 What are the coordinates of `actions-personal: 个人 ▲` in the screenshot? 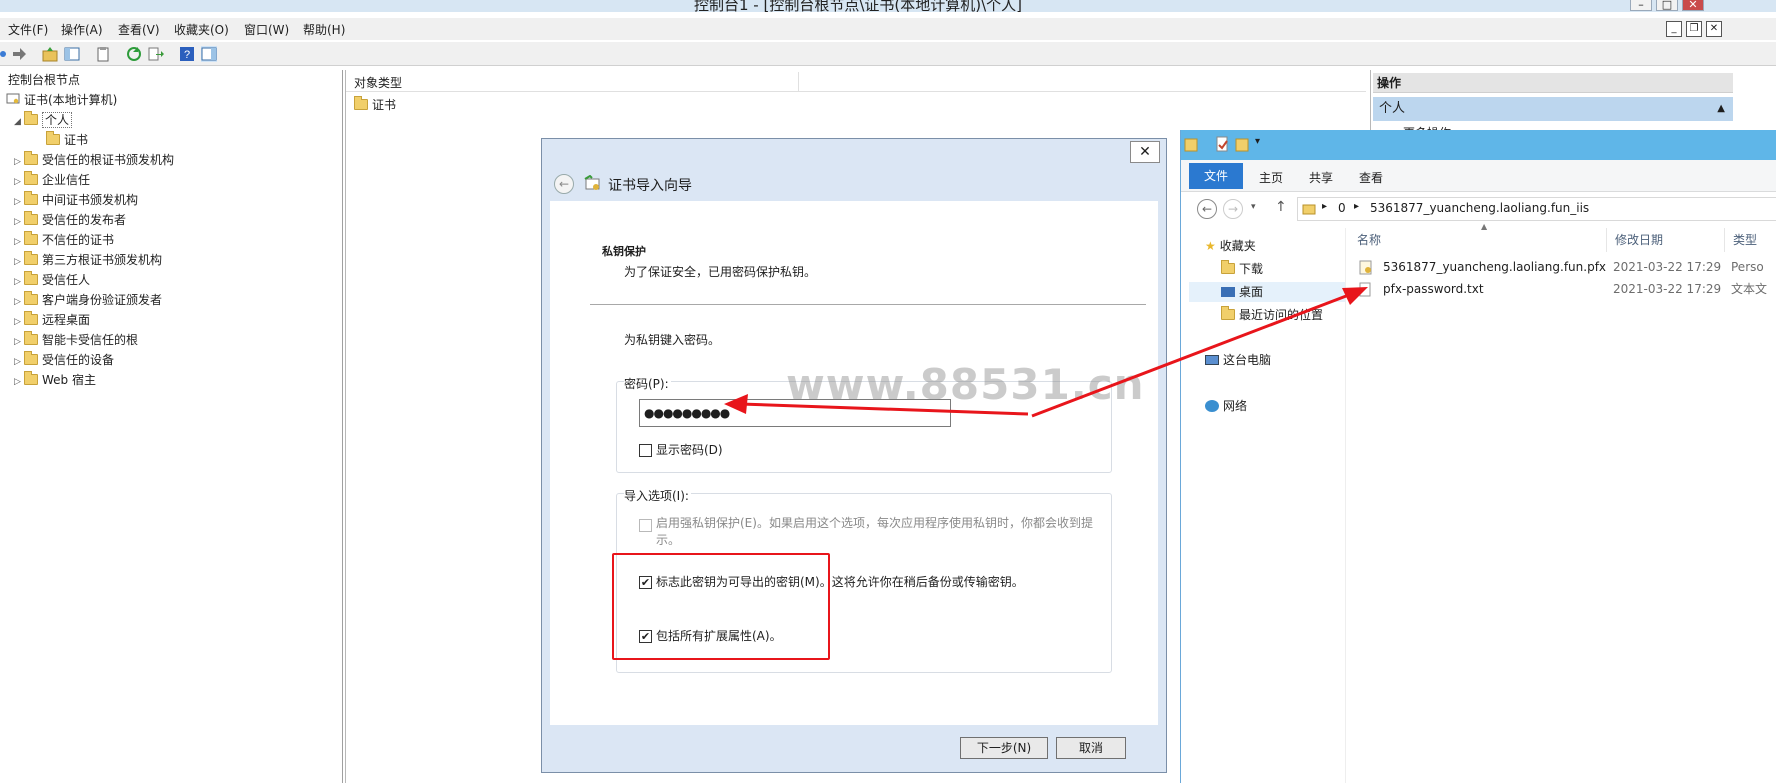 It's located at (1553, 109).